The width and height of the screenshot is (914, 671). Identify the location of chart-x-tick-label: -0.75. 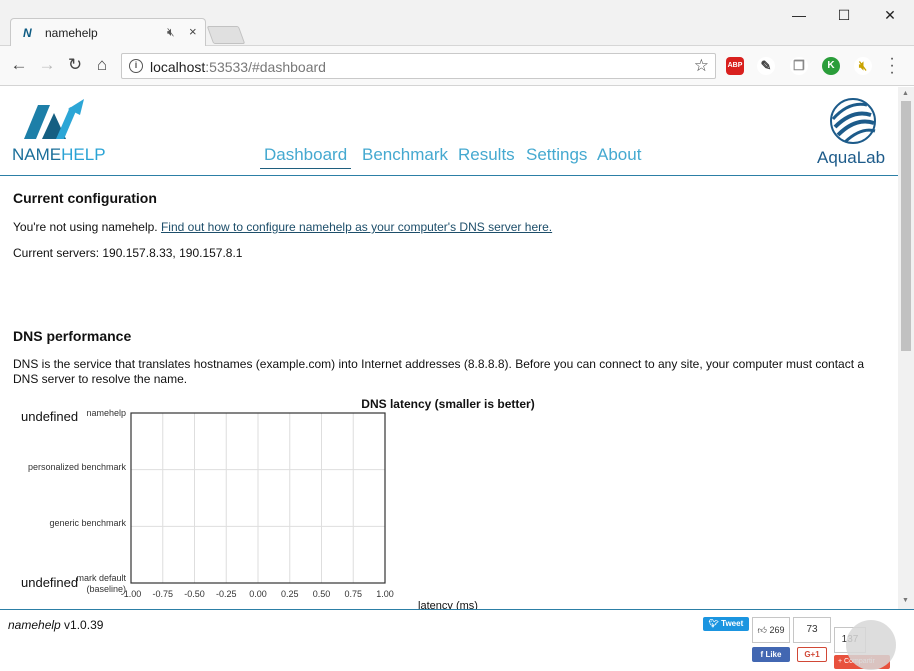
(162, 594).